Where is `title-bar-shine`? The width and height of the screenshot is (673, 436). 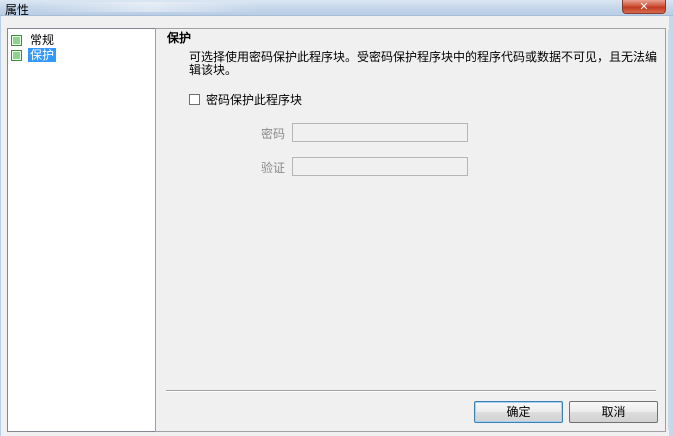 title-bar-shine is located at coordinates (150, 7).